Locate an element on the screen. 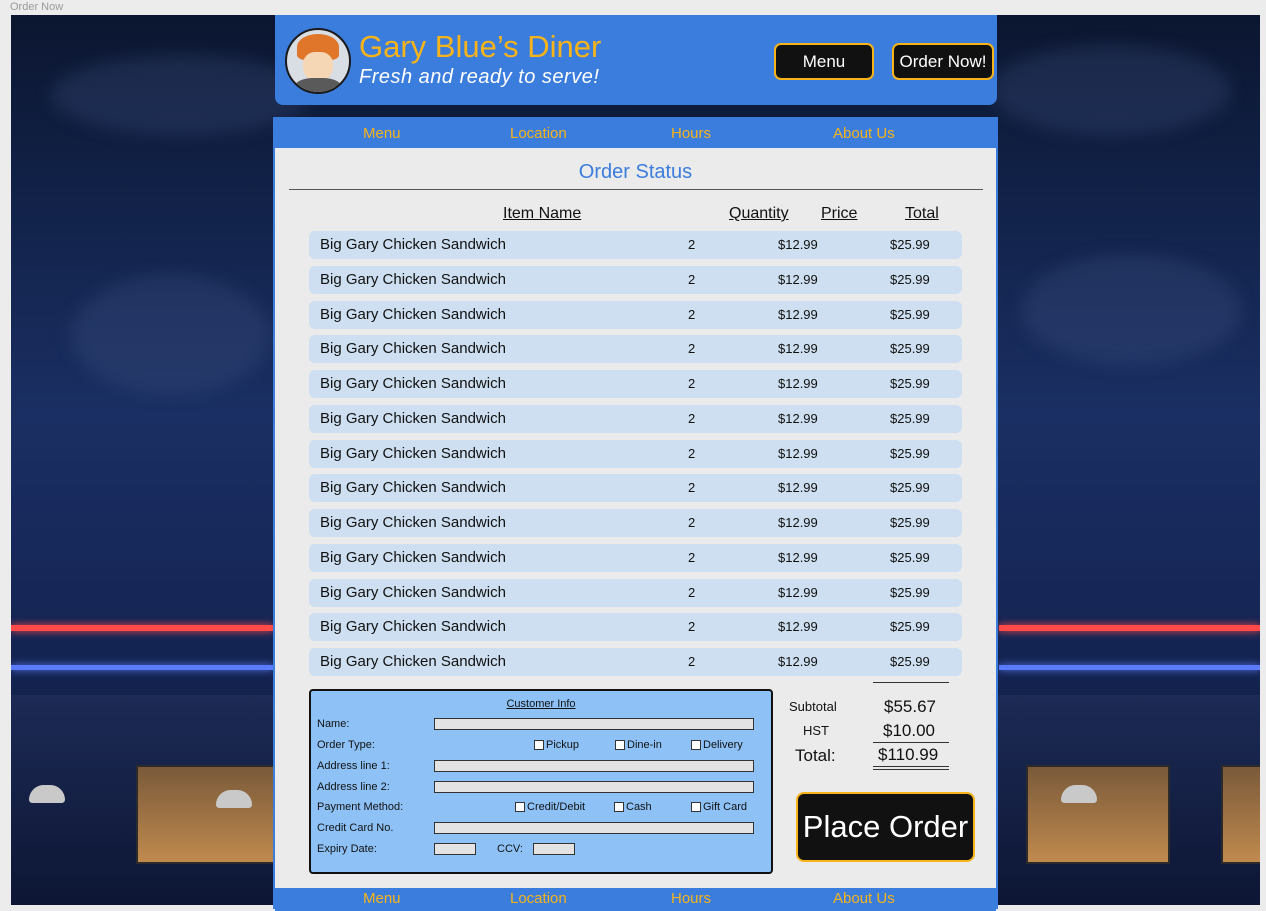  footer-item-location: Location is located at coordinates (538, 898).